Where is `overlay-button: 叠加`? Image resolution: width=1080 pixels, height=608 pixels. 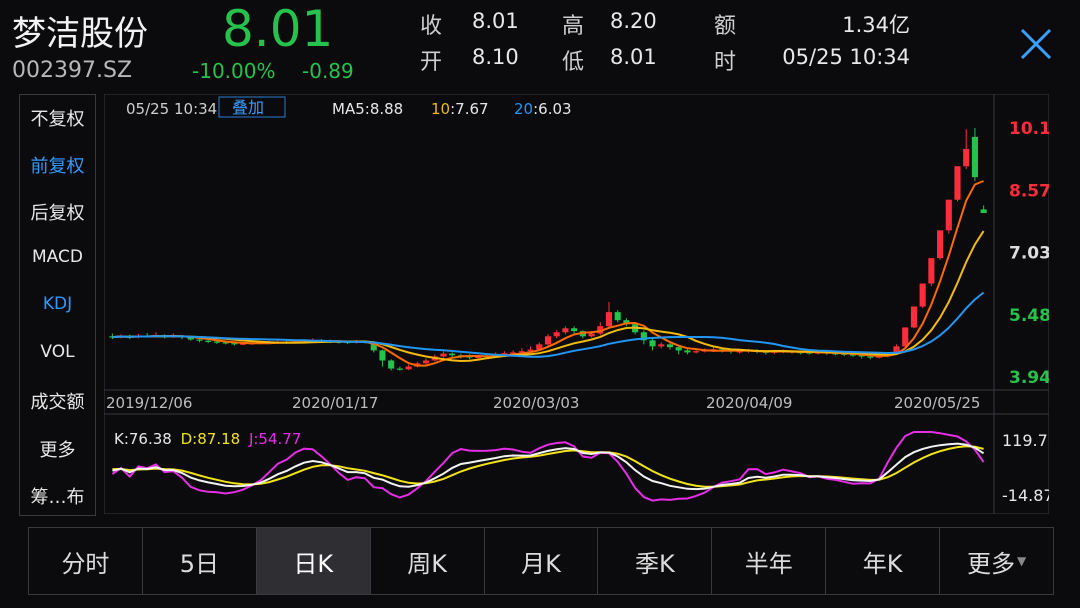
overlay-button: 叠加 is located at coordinates (248, 107).